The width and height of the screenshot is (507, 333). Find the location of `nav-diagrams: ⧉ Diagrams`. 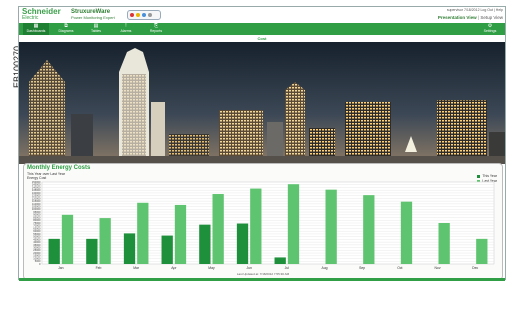

nav-diagrams: ⧉ Diagrams is located at coordinates (66, 29).